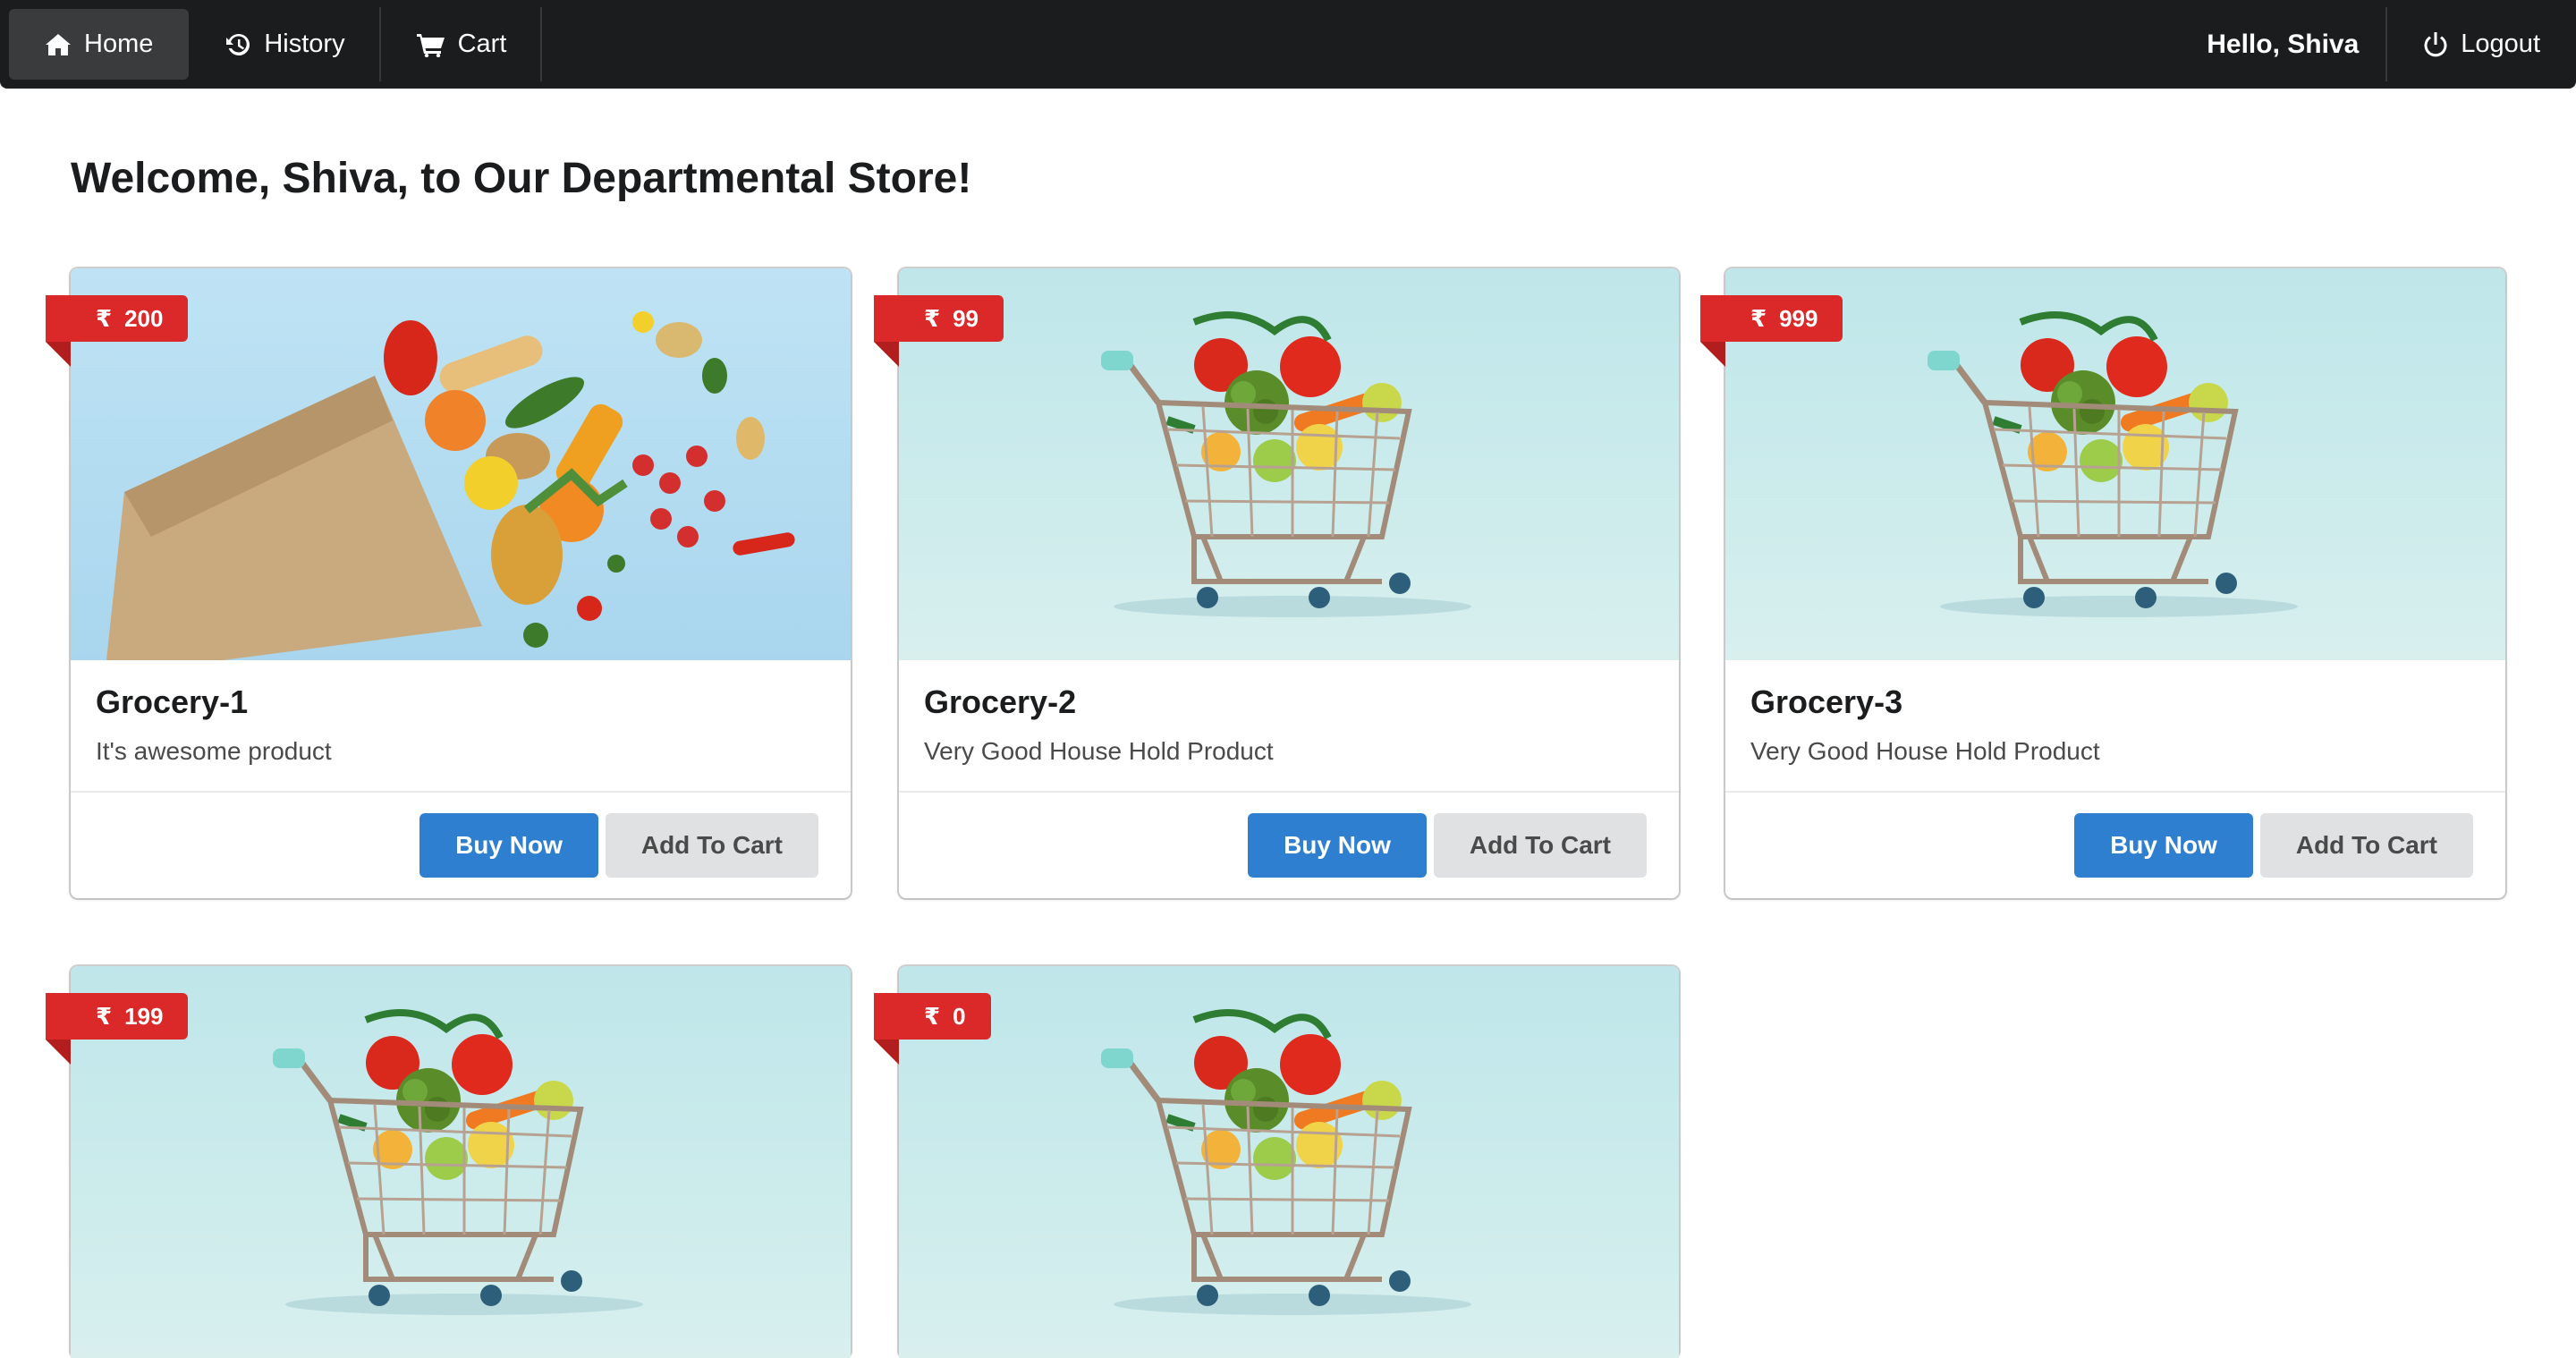 This screenshot has width=2576, height=1358. Describe the element at coordinates (214, 751) in the screenshot. I see `product-description: It's awesome product` at that location.